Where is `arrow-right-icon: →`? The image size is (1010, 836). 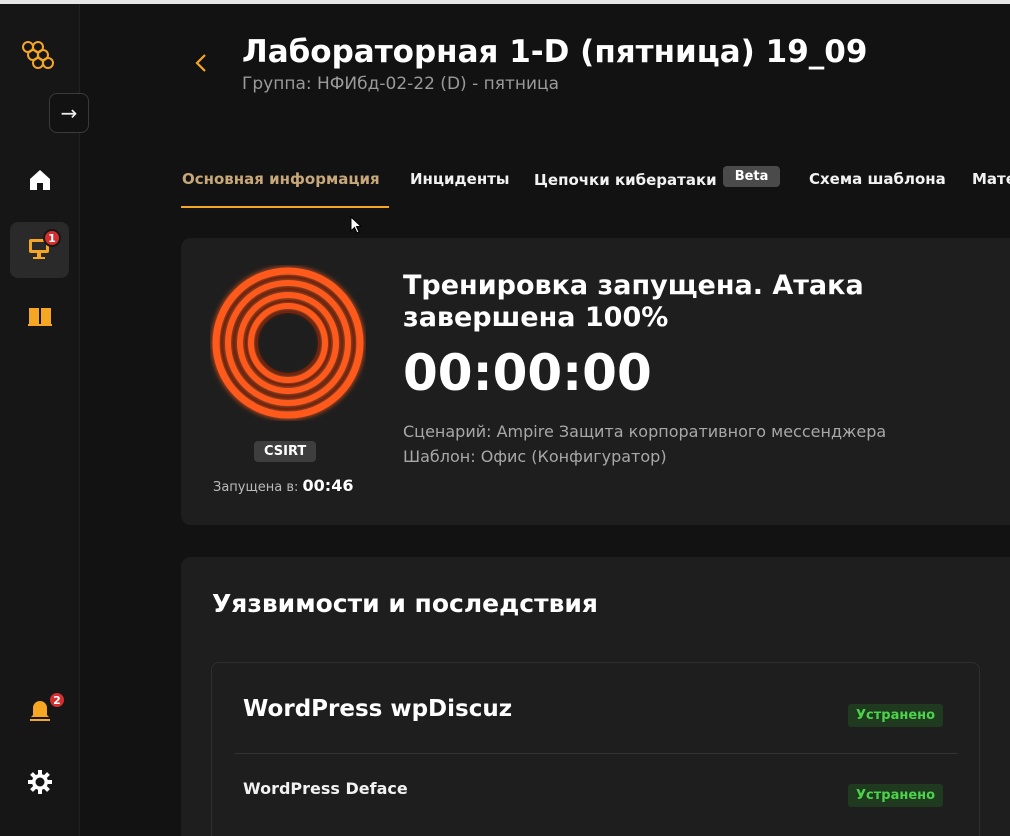
arrow-right-icon: → is located at coordinates (69, 113).